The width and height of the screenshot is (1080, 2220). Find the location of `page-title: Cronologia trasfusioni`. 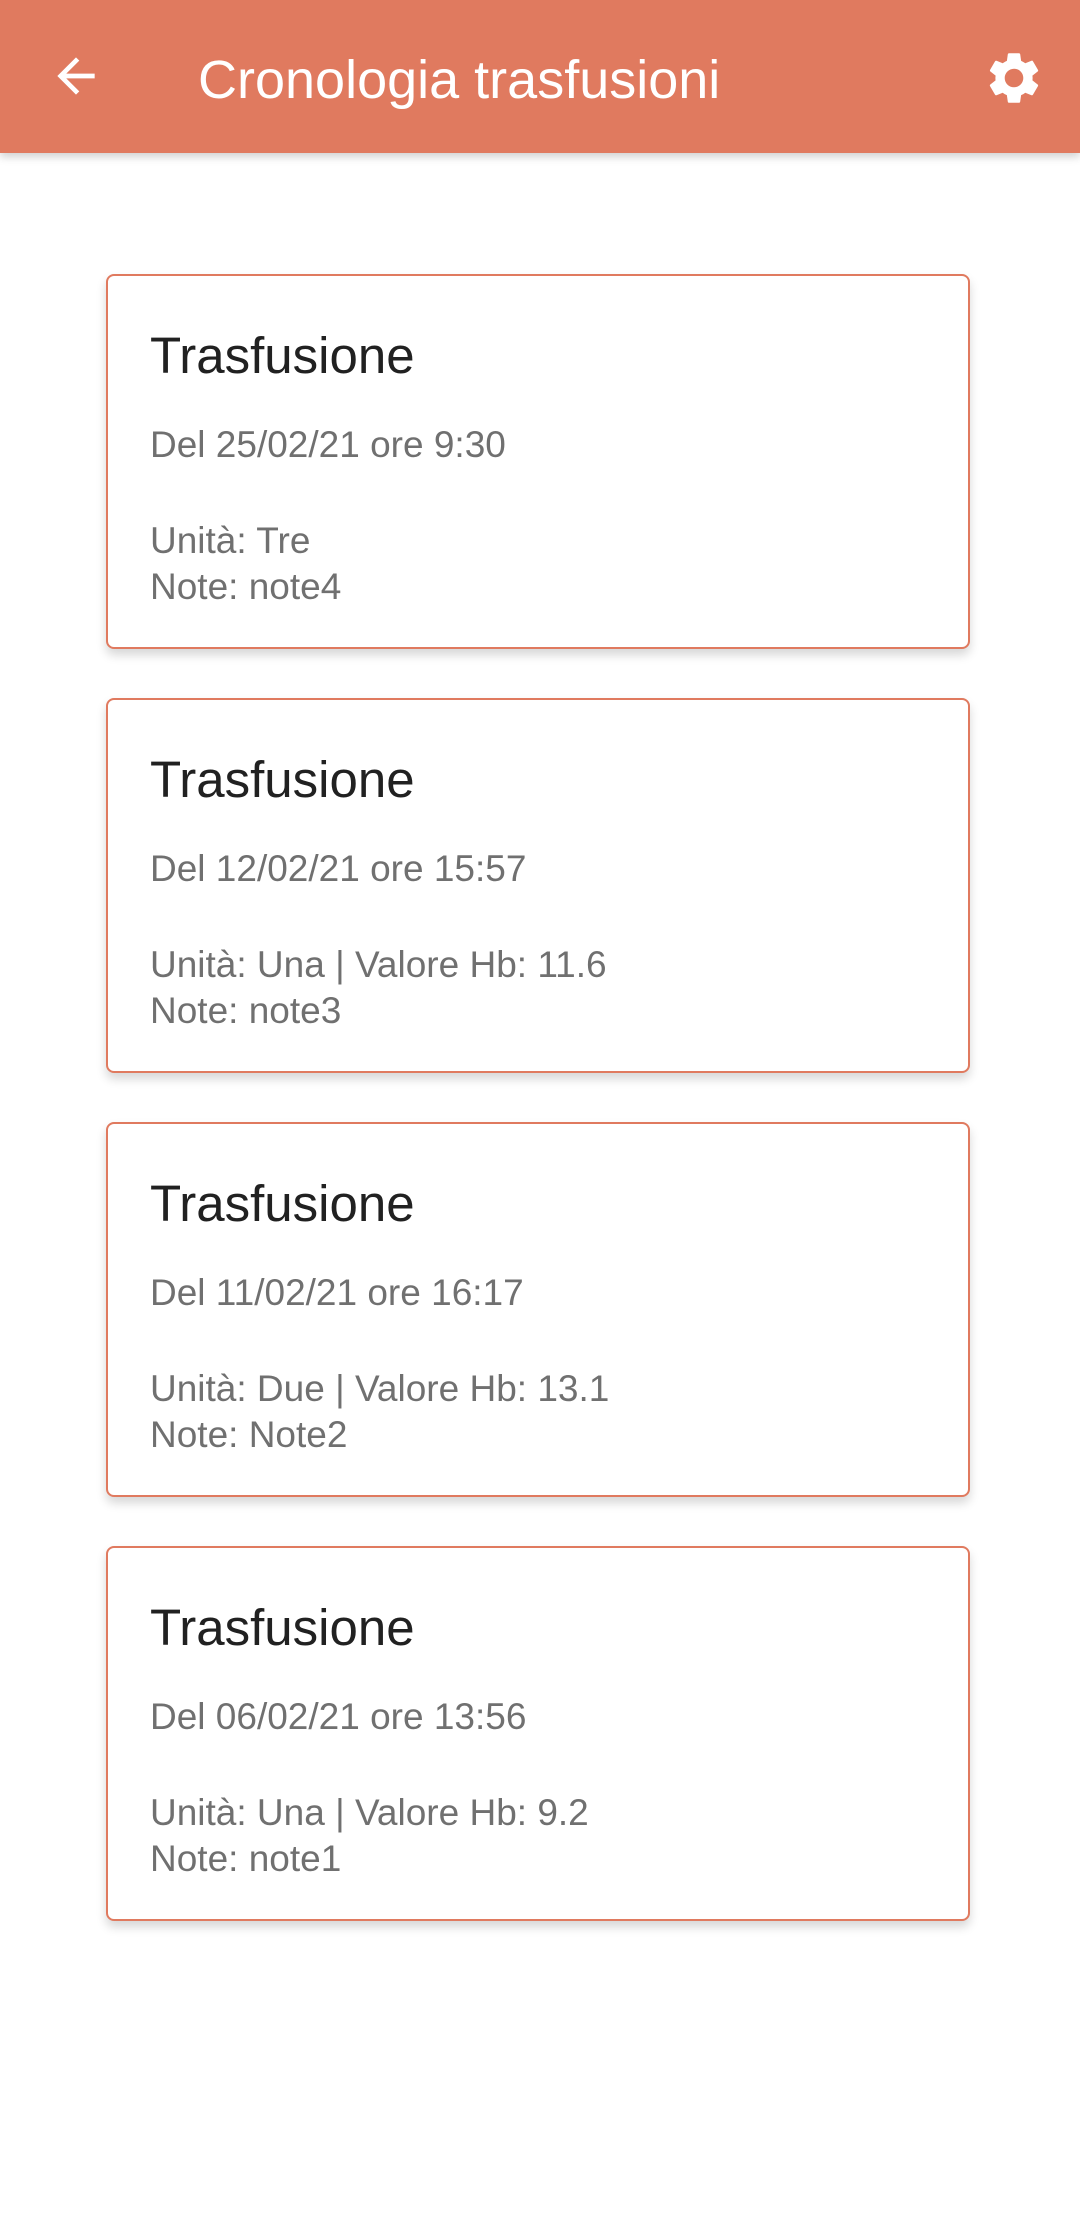

page-title: Cronologia trasfusioni is located at coordinates (459, 80).